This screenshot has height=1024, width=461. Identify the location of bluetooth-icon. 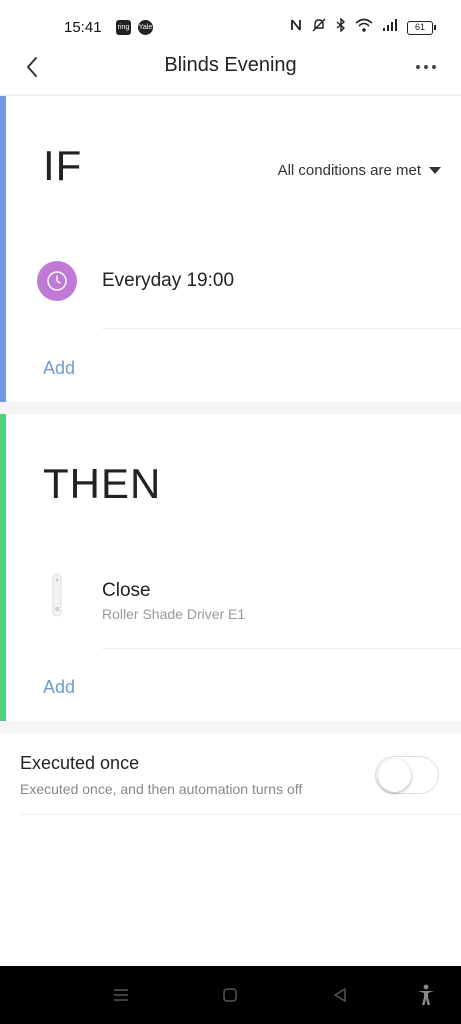
(341, 27).